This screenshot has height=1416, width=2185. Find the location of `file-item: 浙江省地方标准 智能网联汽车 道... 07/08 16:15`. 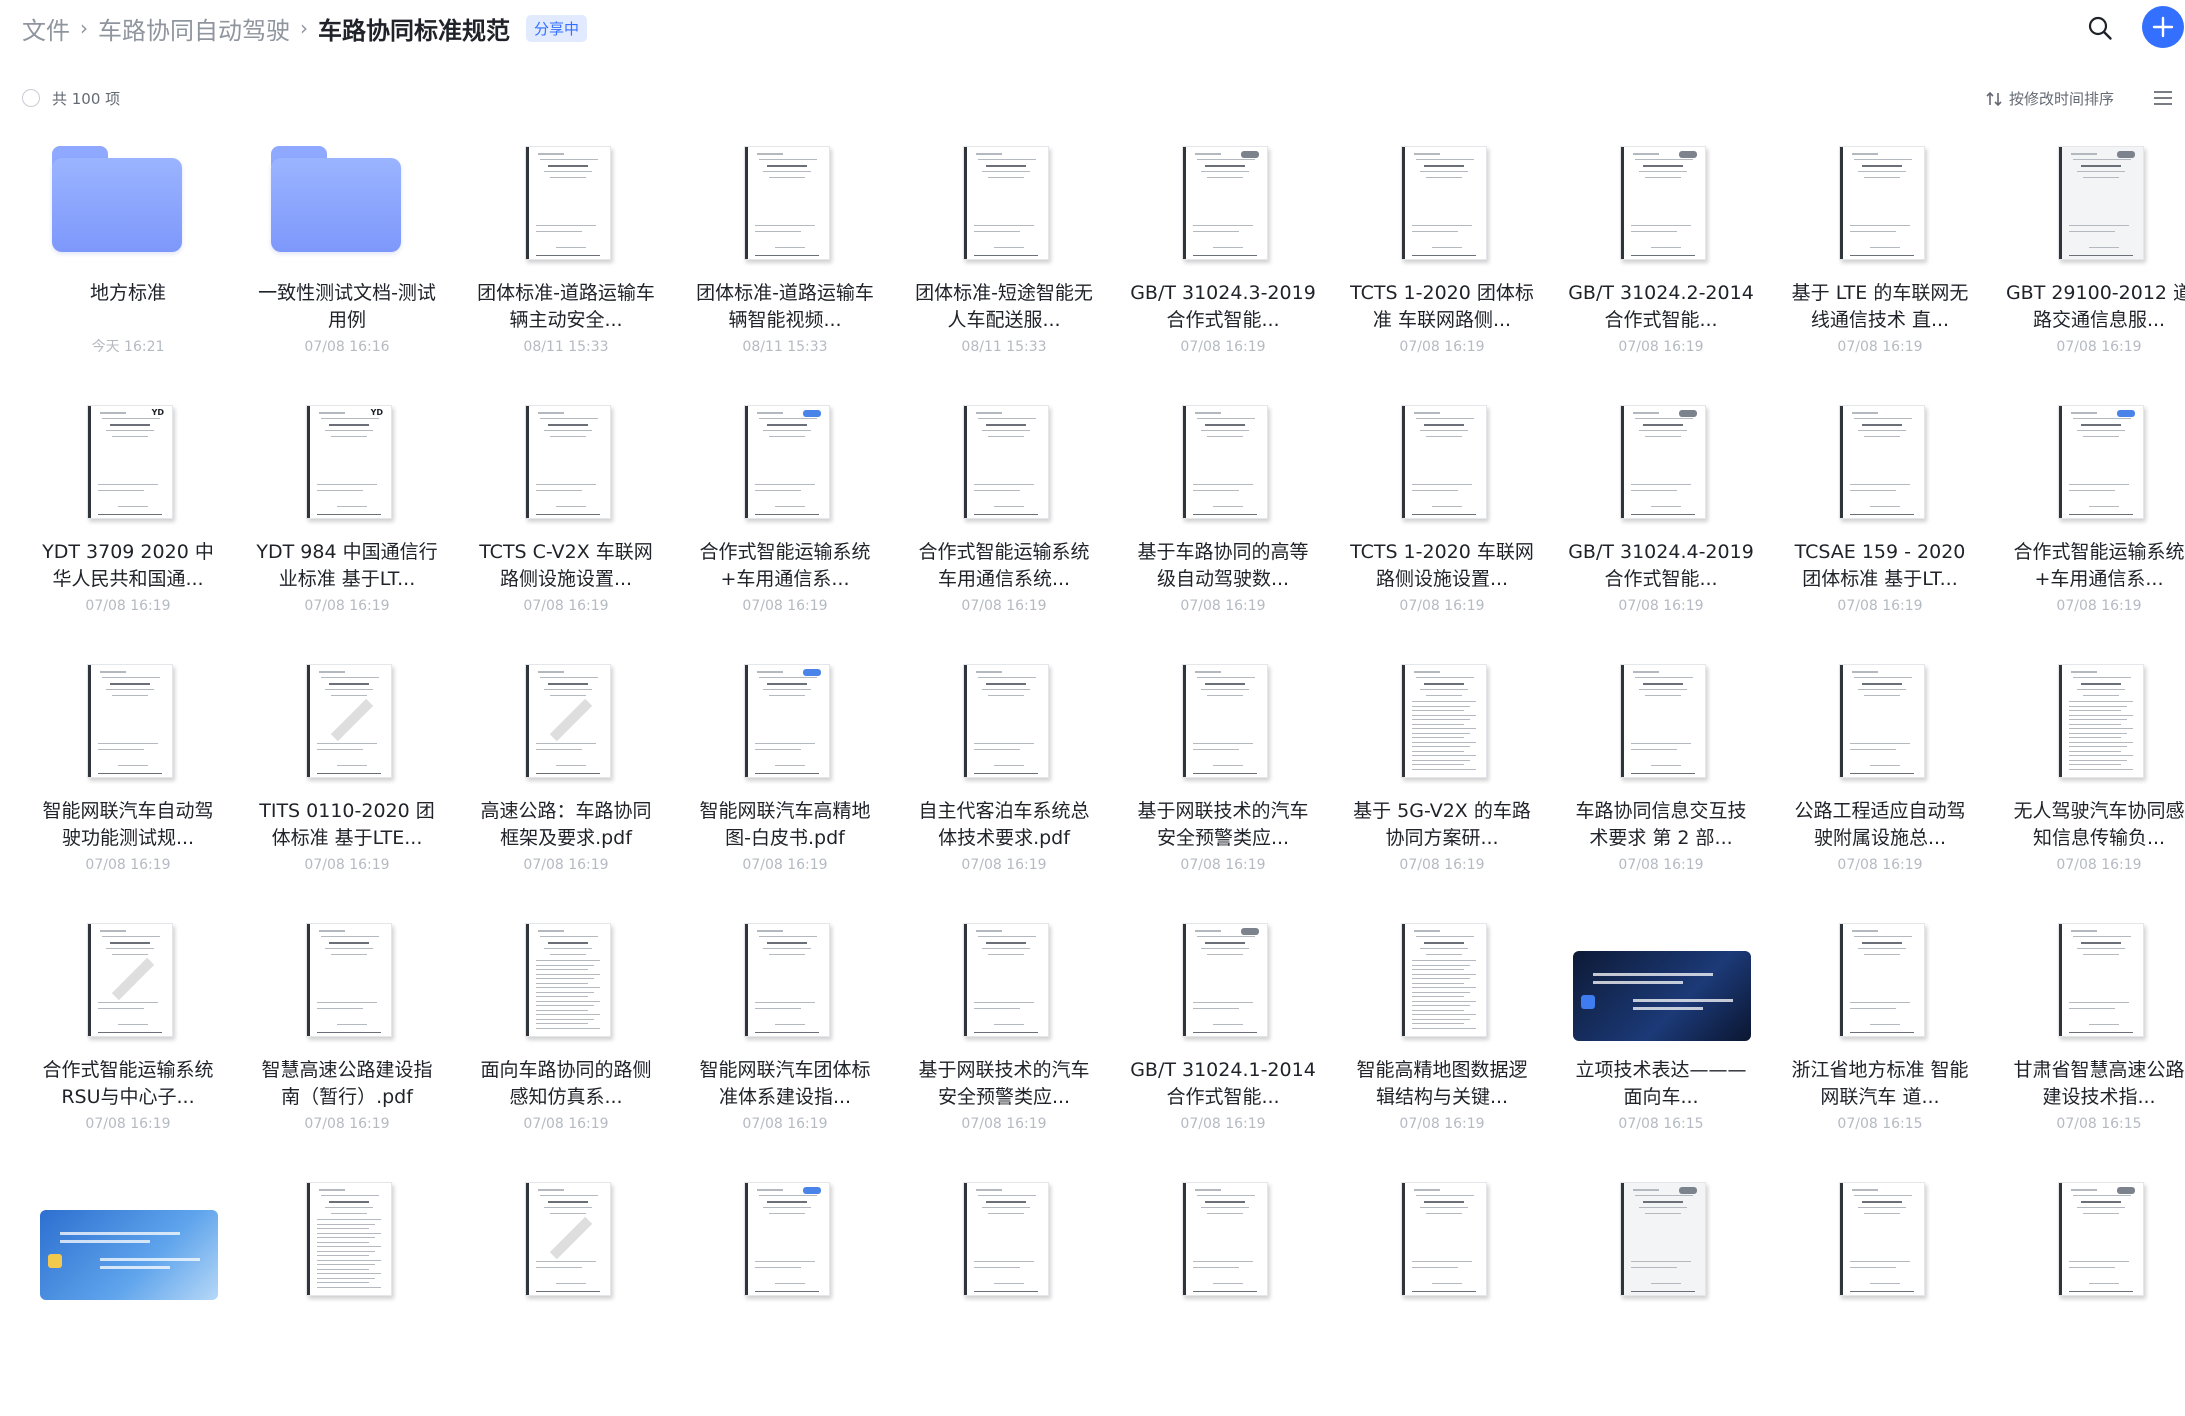

file-item: 浙江省地方标准 智能网联汽车 道... 07/08 16:15 is located at coordinates (1880, 1037).